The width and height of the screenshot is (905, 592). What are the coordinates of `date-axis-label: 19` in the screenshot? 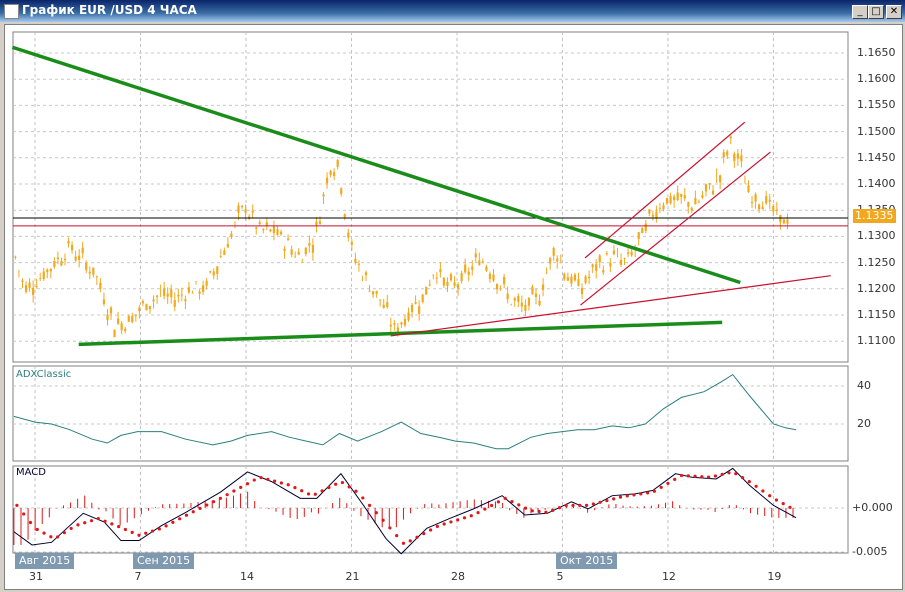 It's located at (774, 576).